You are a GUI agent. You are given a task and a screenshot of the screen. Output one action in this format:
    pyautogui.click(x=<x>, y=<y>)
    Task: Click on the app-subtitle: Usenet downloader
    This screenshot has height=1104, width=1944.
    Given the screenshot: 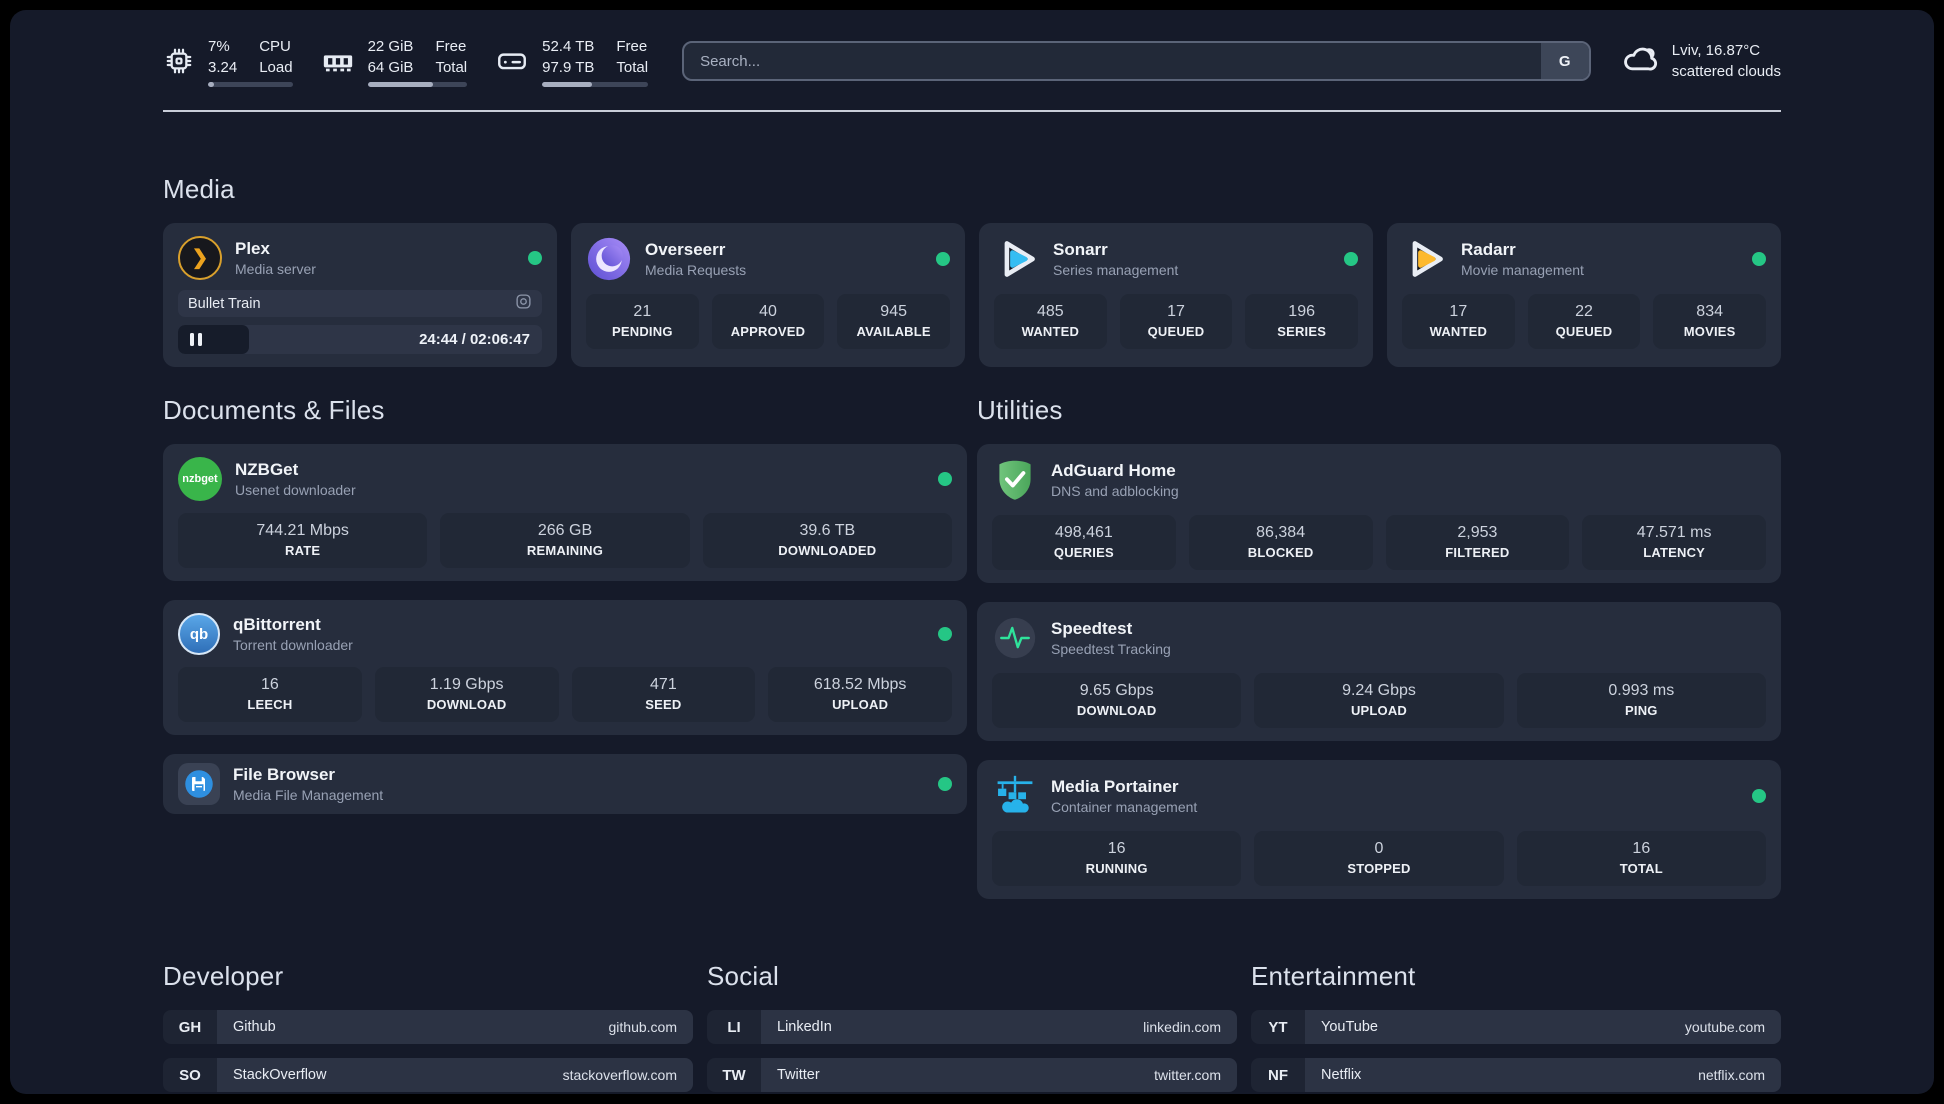 What is the action you would take?
    pyautogui.click(x=295, y=489)
    